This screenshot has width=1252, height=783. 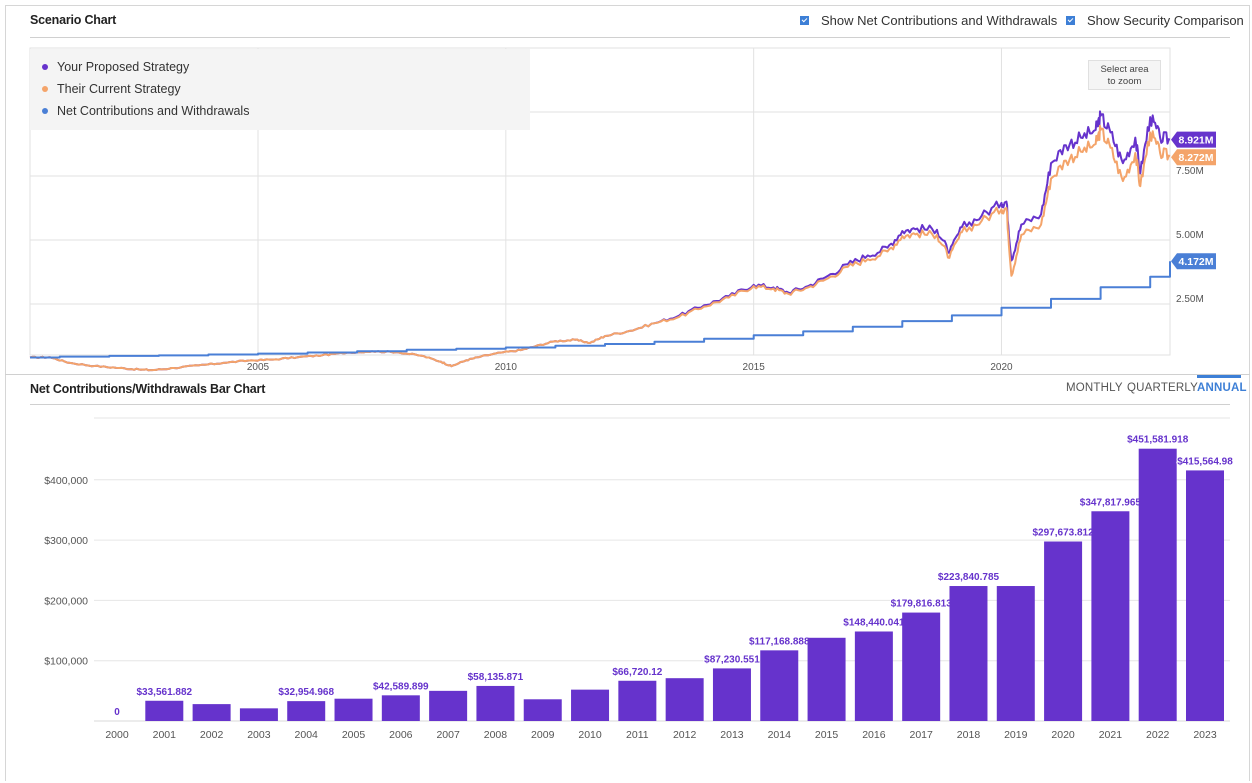 I want to click on x-tick-label: 2015, so click(x=754, y=367).